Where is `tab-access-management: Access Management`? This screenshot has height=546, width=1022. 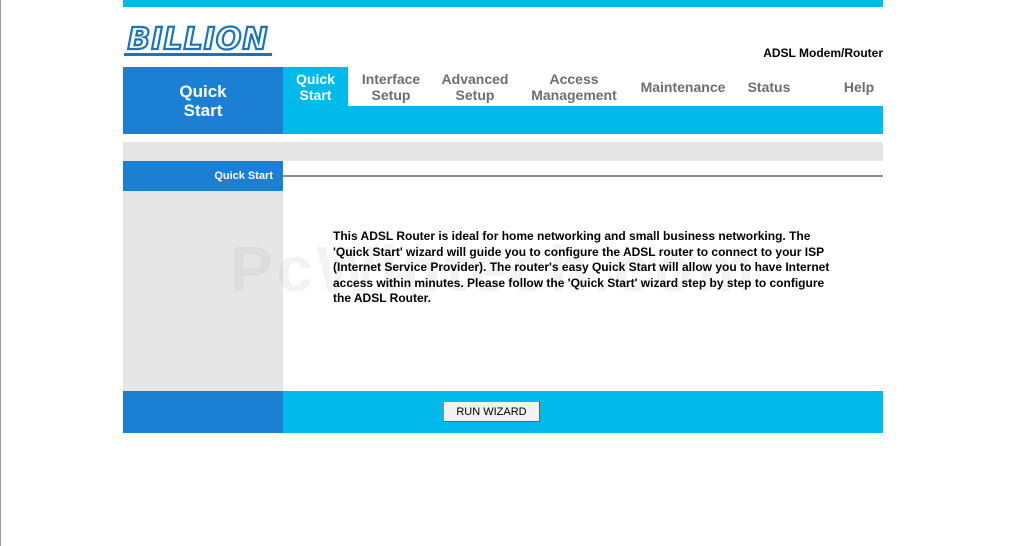 tab-access-management: Access Management is located at coordinates (574, 86).